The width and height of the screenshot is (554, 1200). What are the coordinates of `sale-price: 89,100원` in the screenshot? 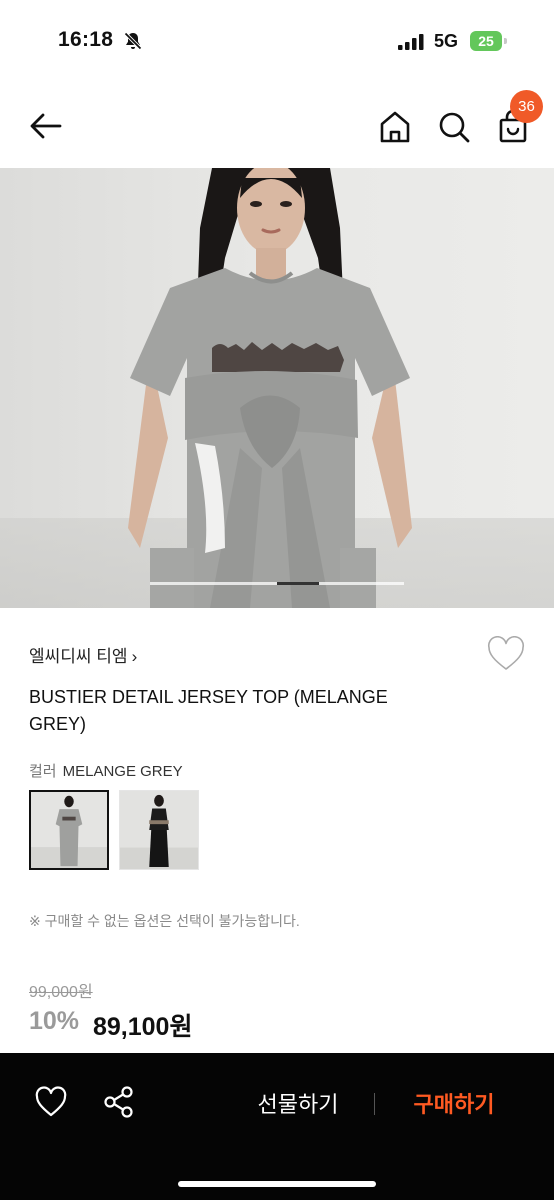 It's located at (143, 1027).